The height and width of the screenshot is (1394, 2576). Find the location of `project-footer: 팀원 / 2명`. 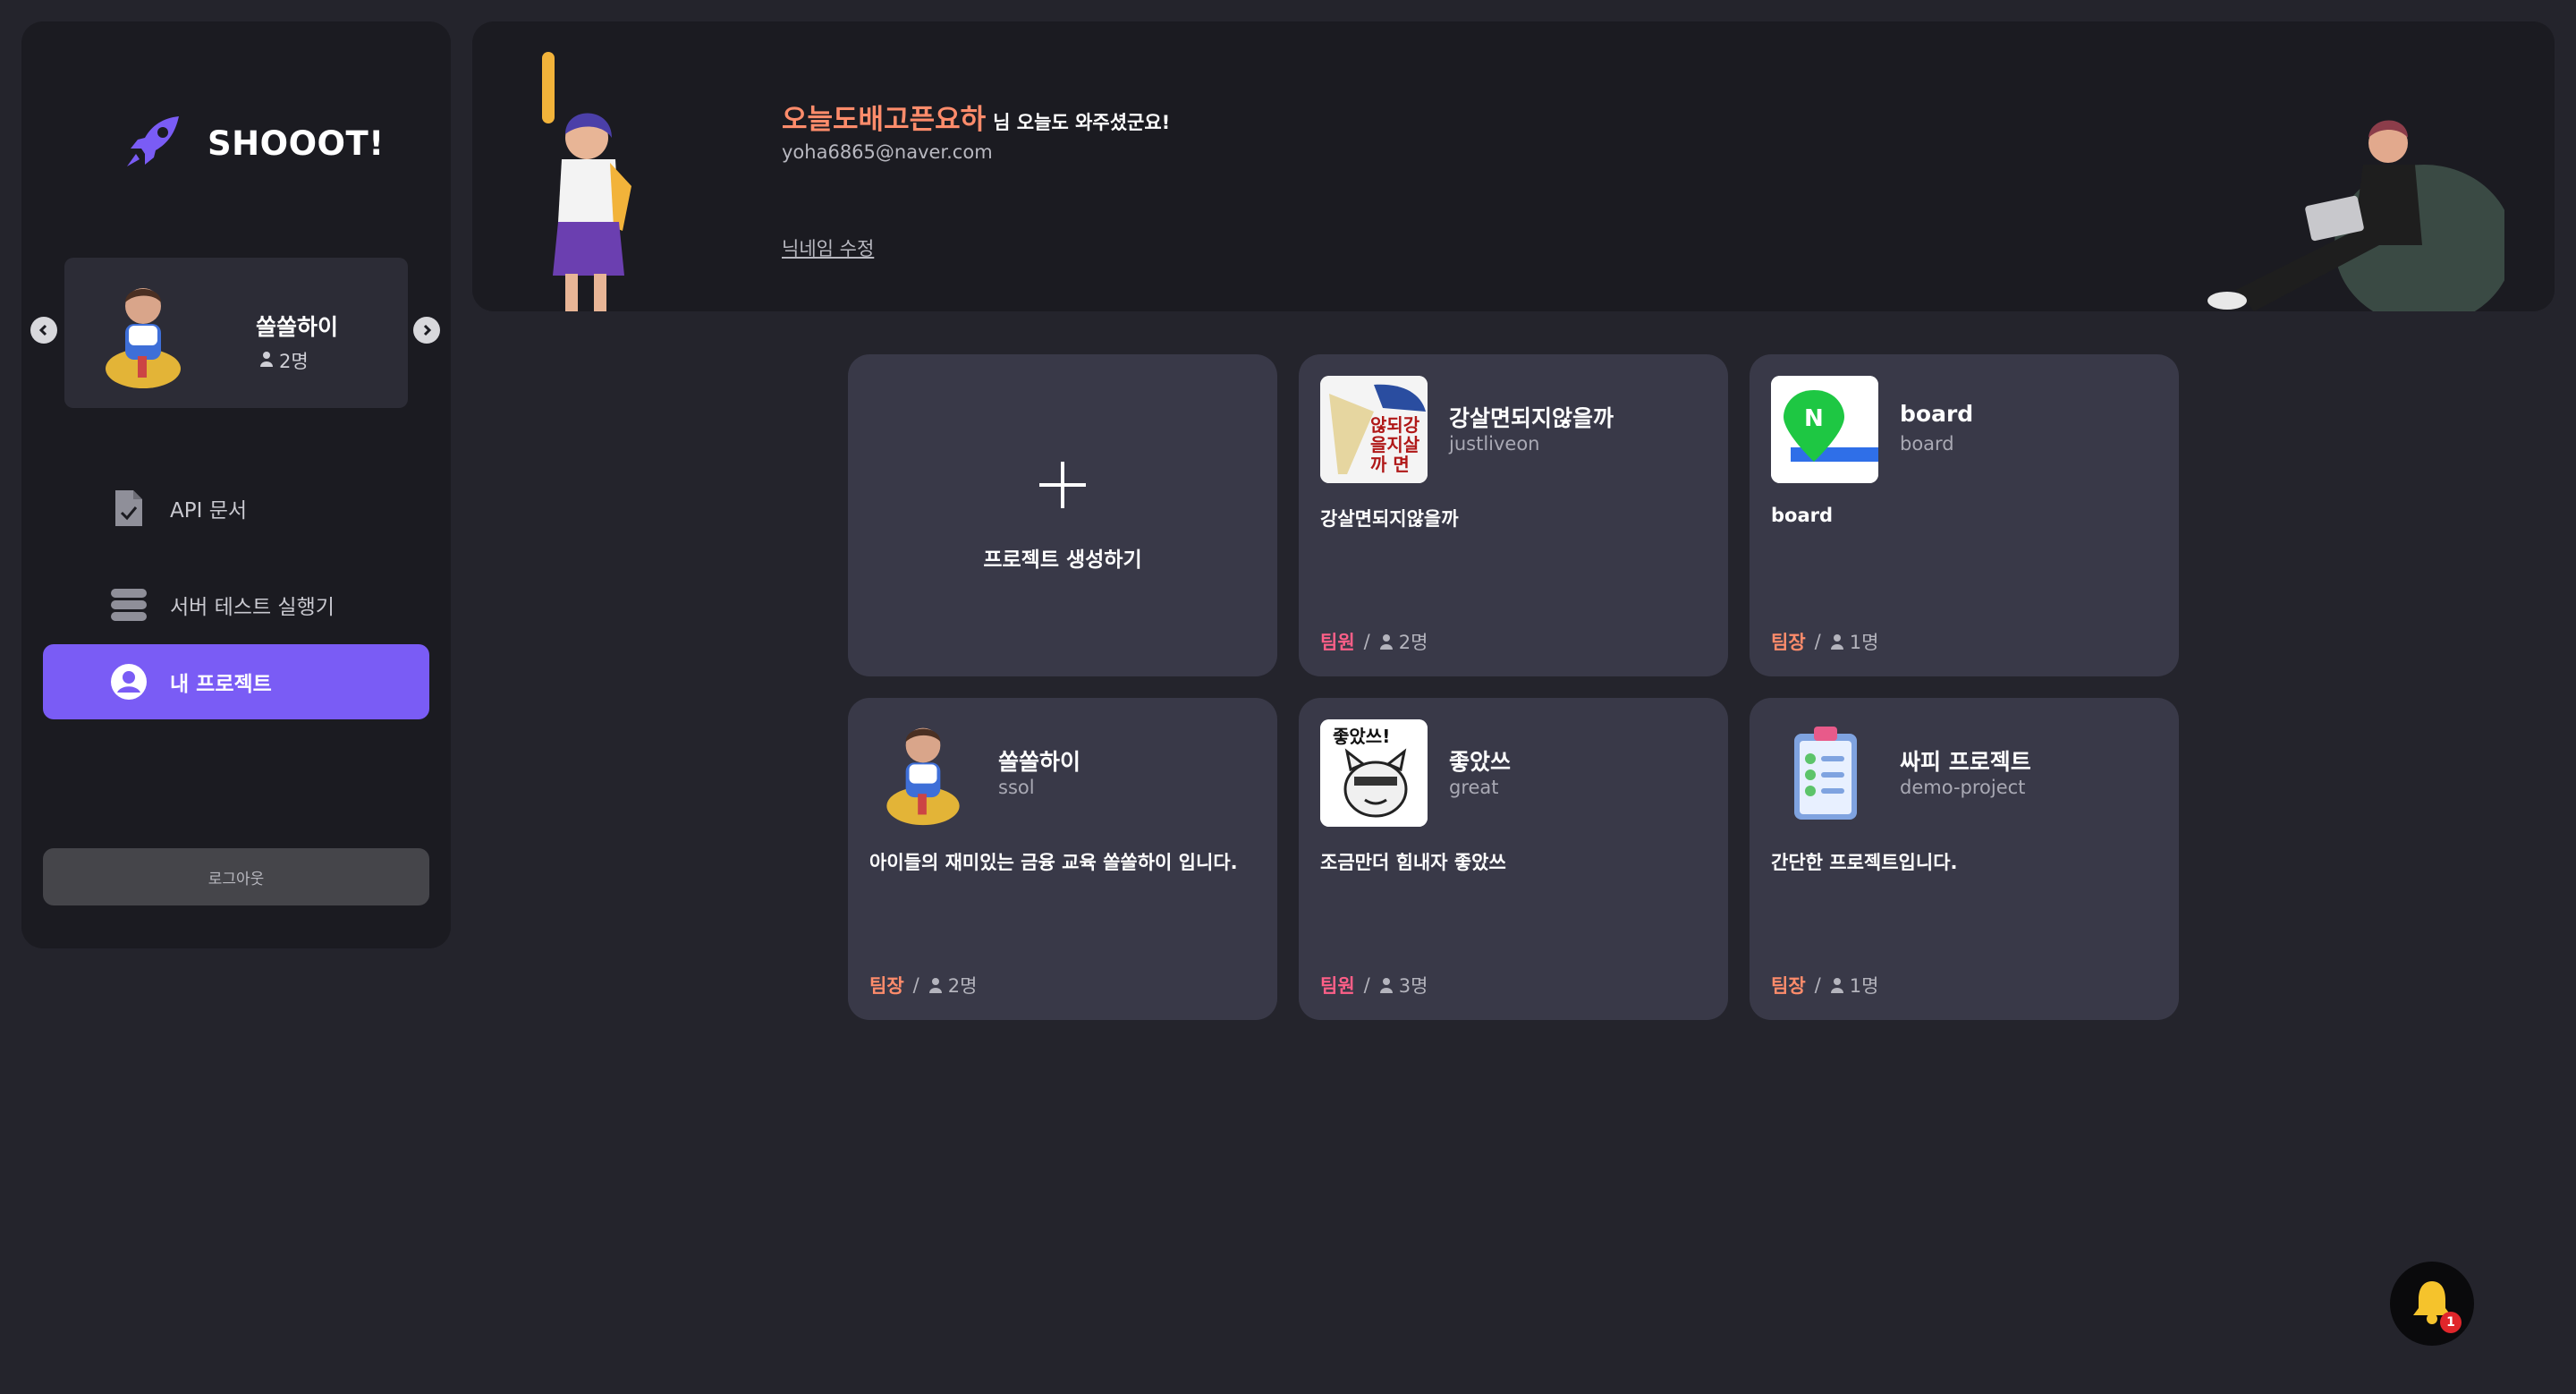

project-footer: 팀원 / 2명 is located at coordinates (1374, 641).